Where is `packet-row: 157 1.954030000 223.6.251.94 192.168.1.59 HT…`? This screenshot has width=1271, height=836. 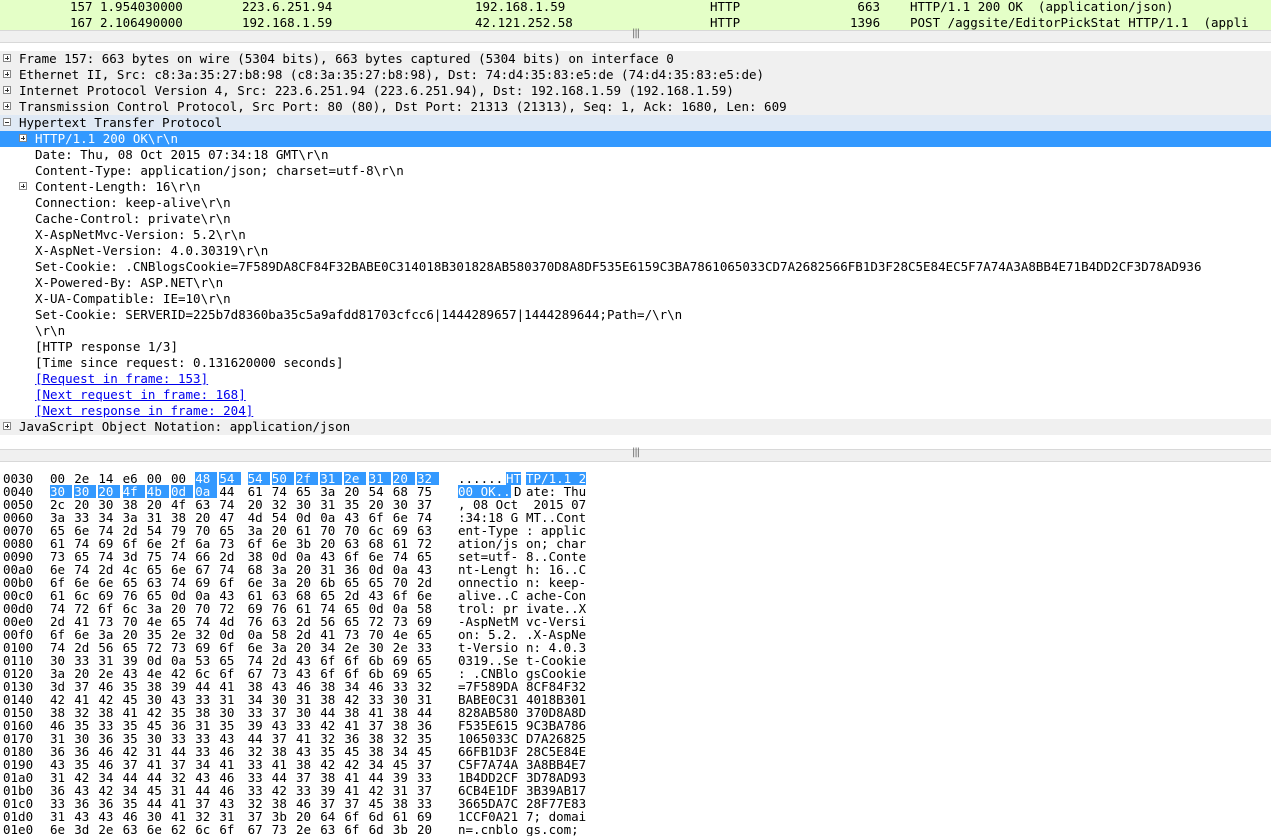
packet-row: 157 1.954030000 223.6.251.94 192.168.1.59 HT… is located at coordinates (635, 7).